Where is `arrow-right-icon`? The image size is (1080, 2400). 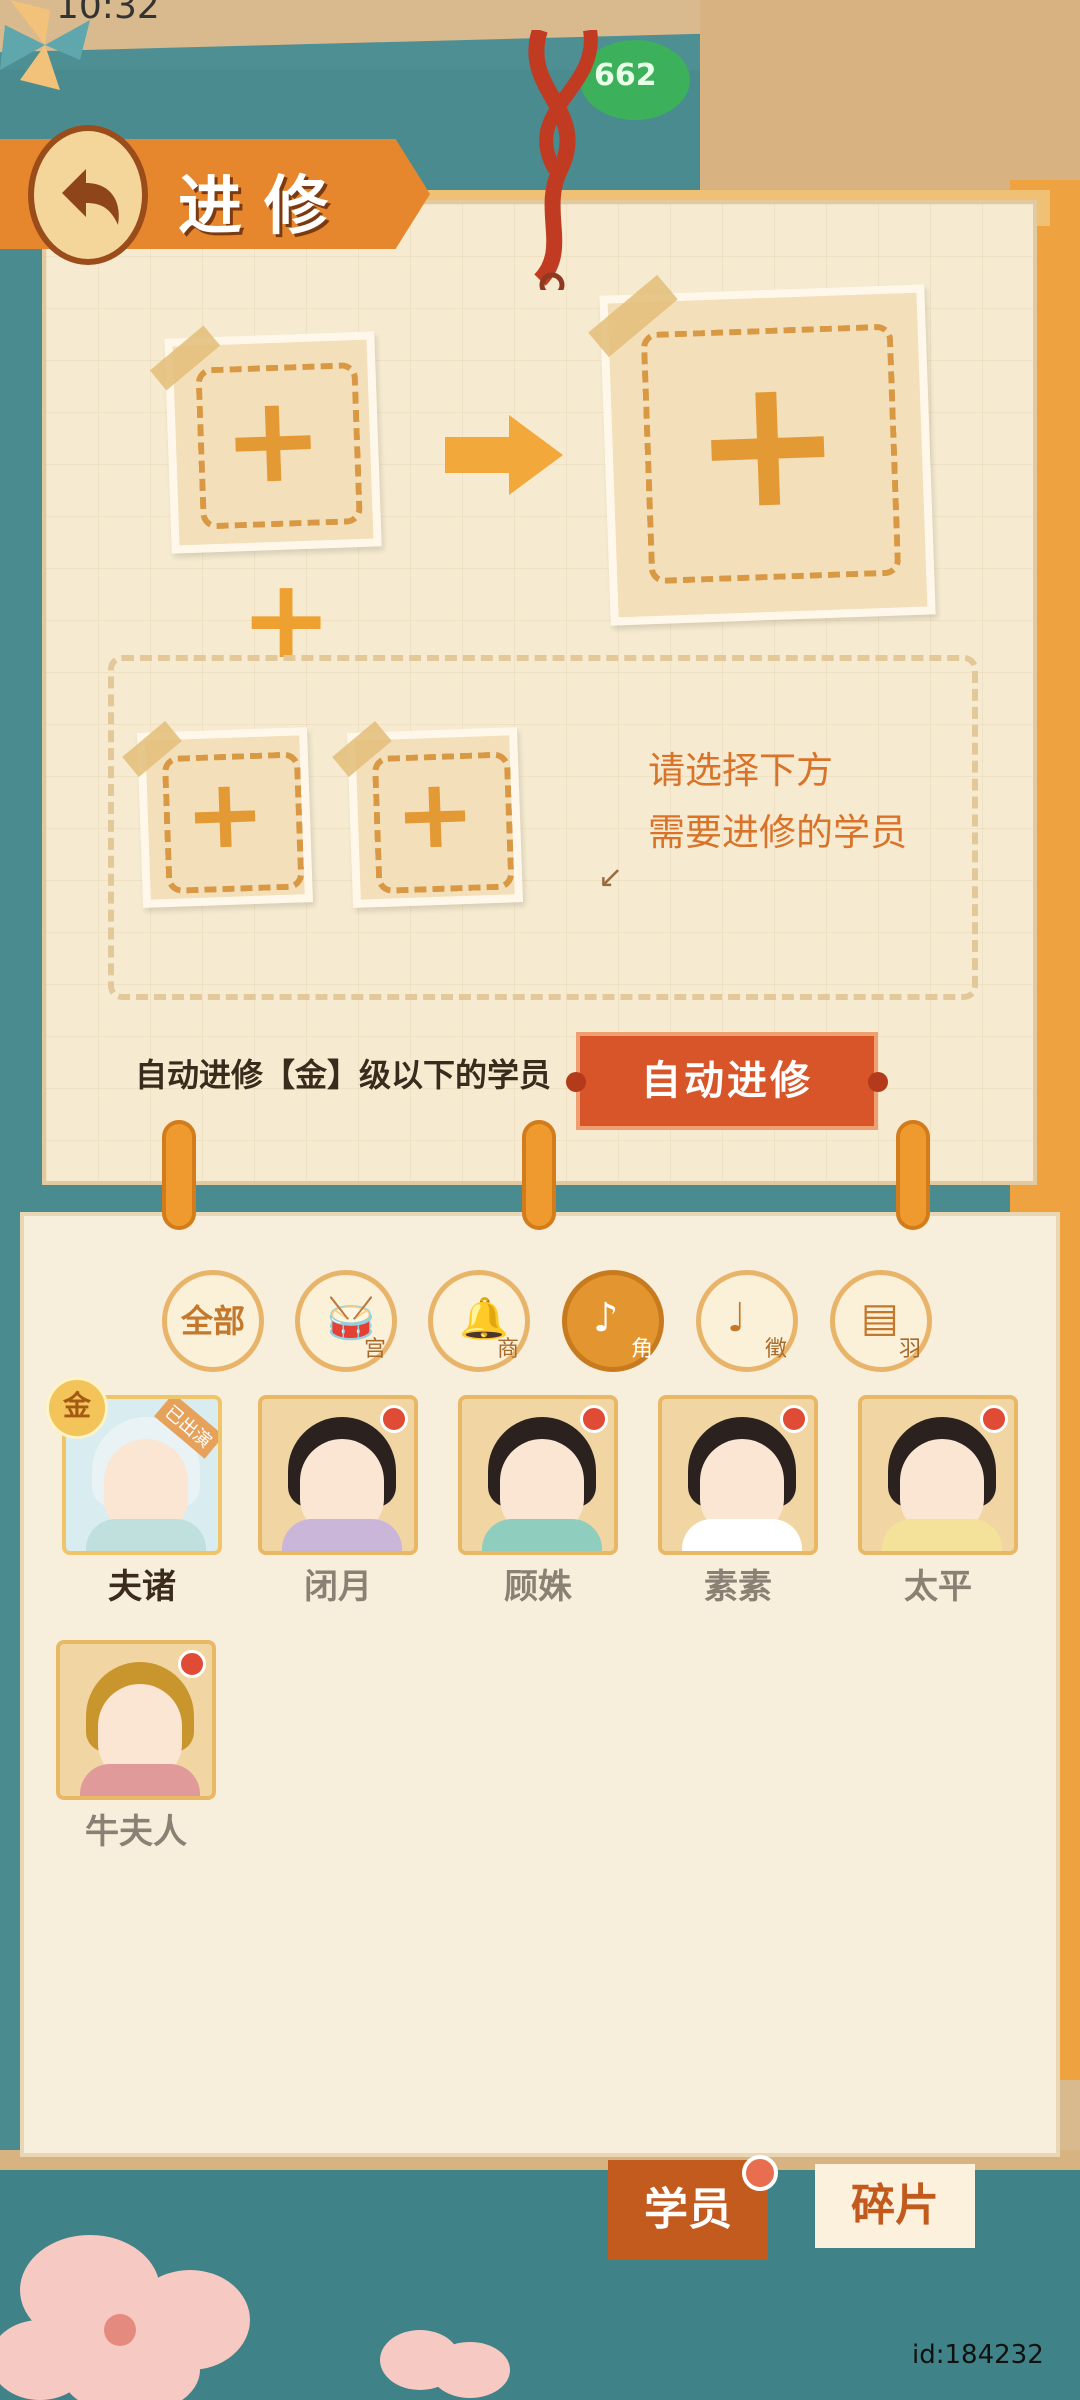 arrow-right-icon is located at coordinates (504, 455).